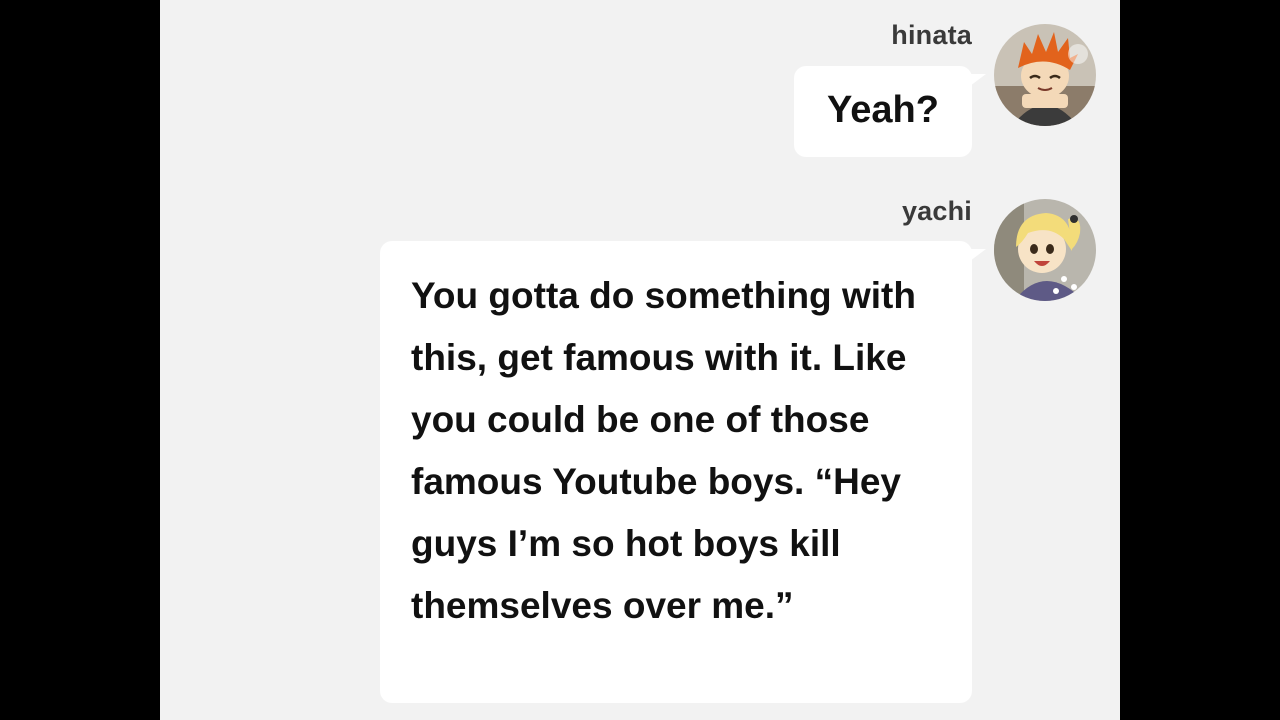 The image size is (1280, 720). Describe the element at coordinates (936, 211) in the screenshot. I see `sender-name-yachi: yachi` at that location.